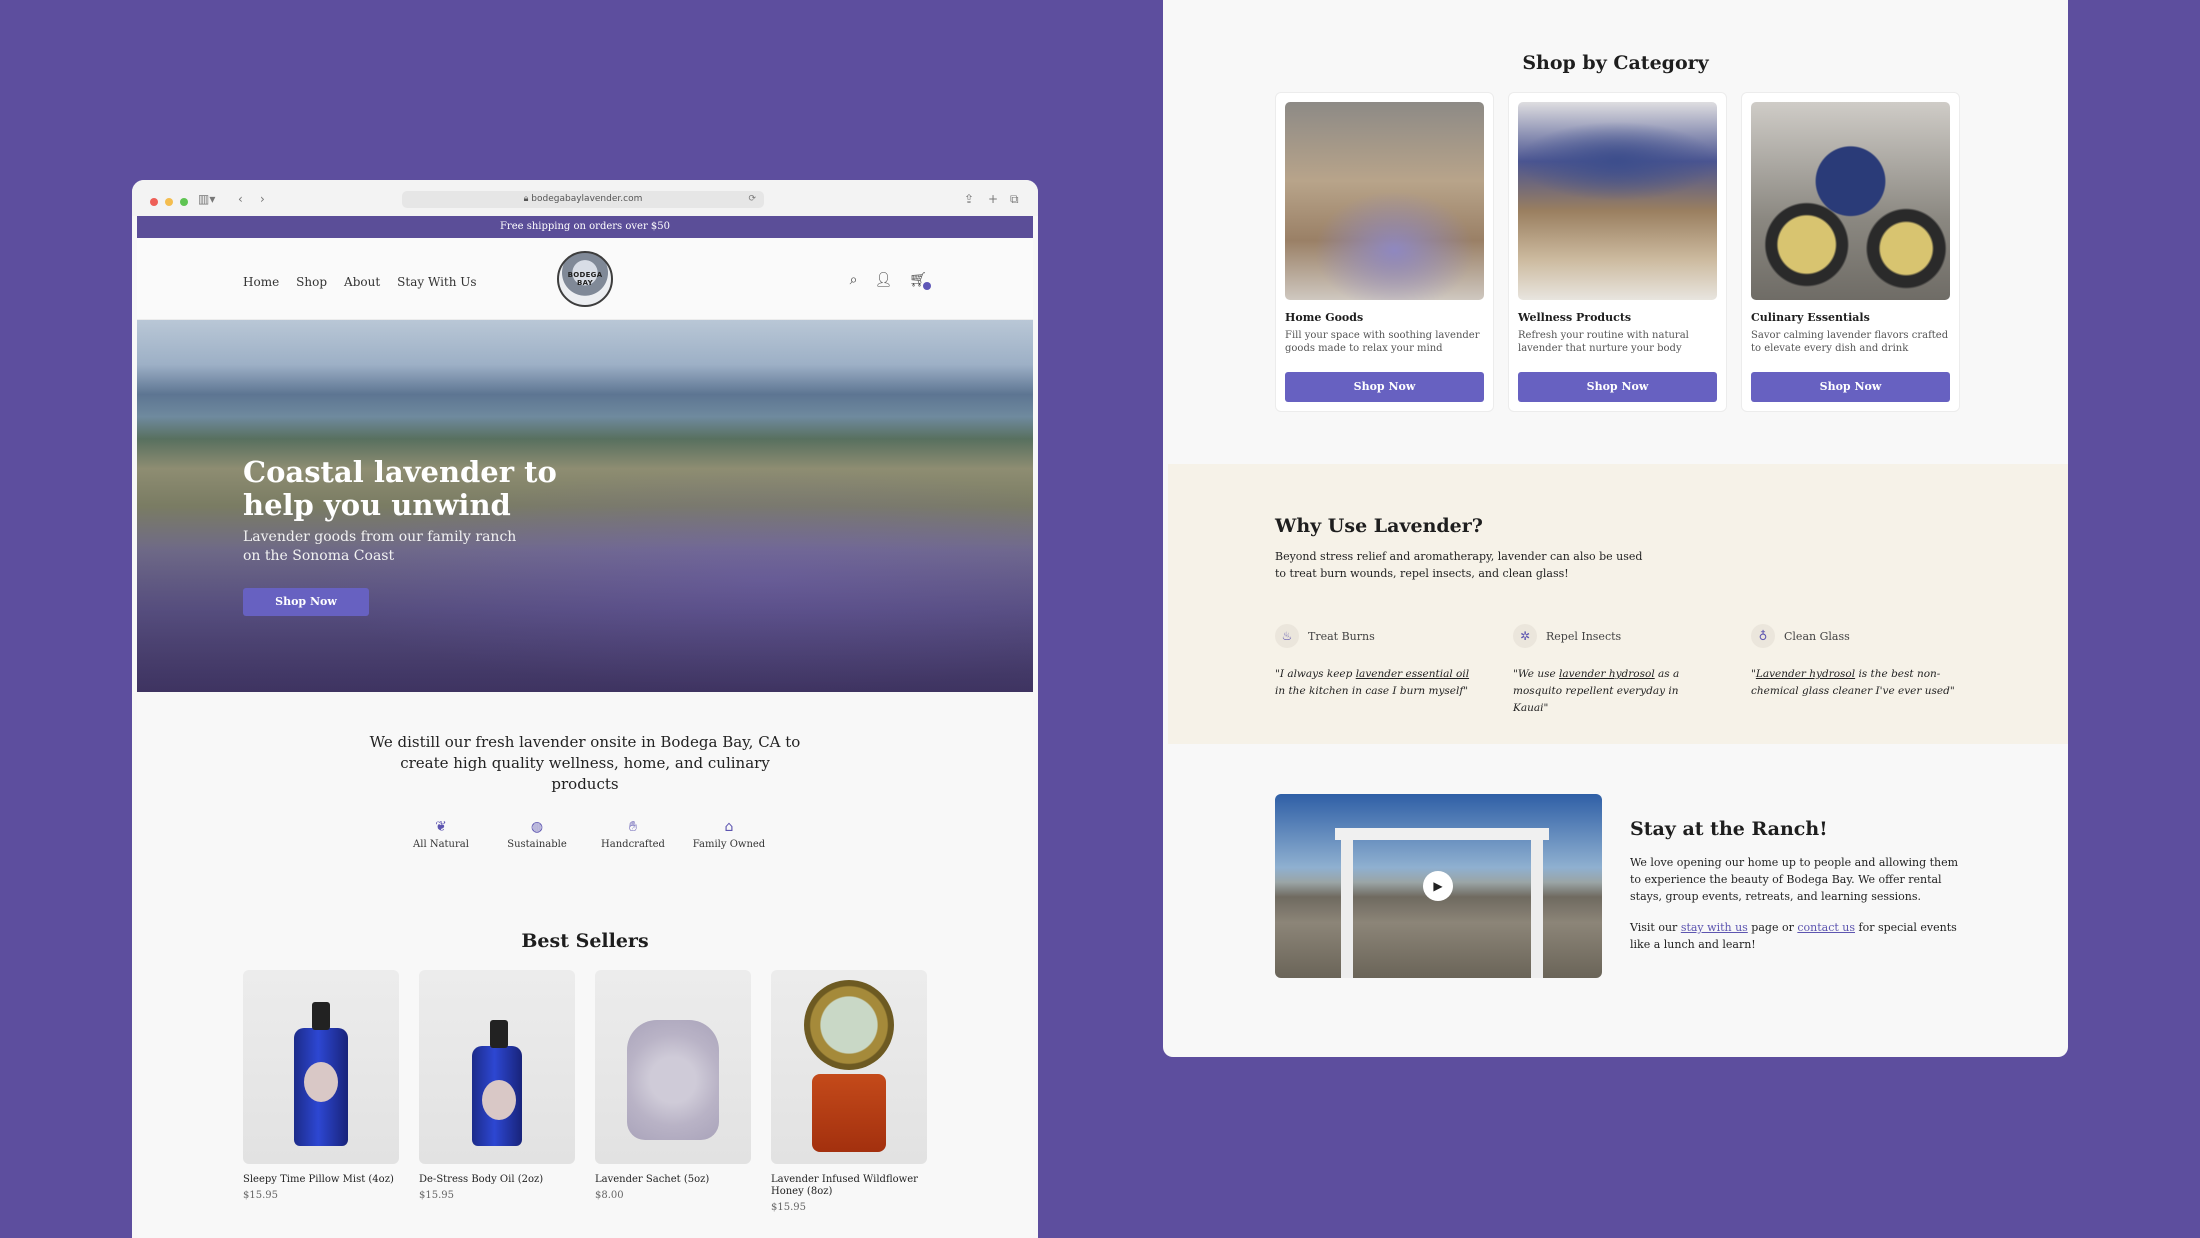 The image size is (2200, 1238). Describe the element at coordinates (240, 199) in the screenshot. I see `back-icon: ‹` at that location.